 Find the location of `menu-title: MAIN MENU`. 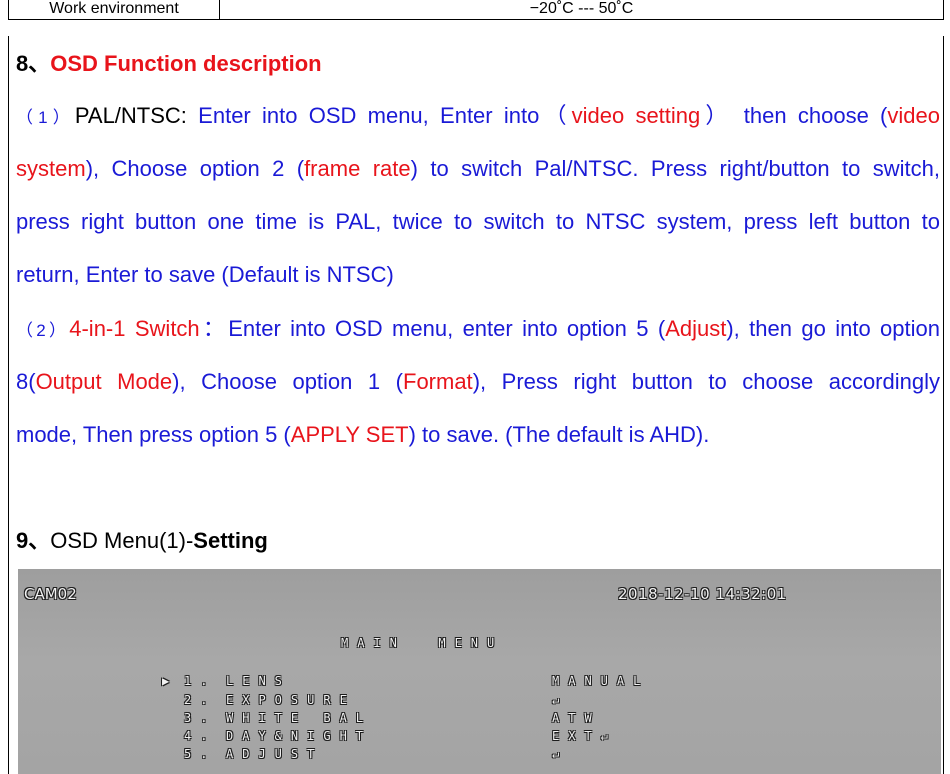

menu-title: MAIN MENU is located at coordinates (422, 643).